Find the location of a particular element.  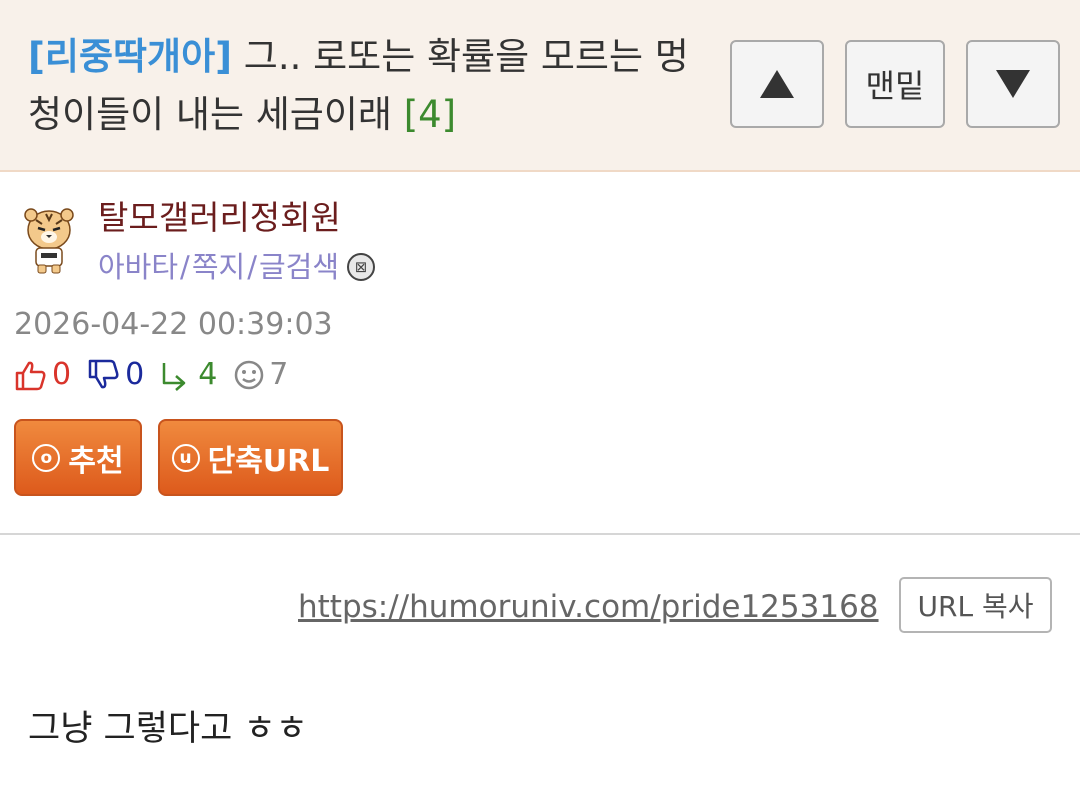

arrow-up-icon is located at coordinates (777, 84).